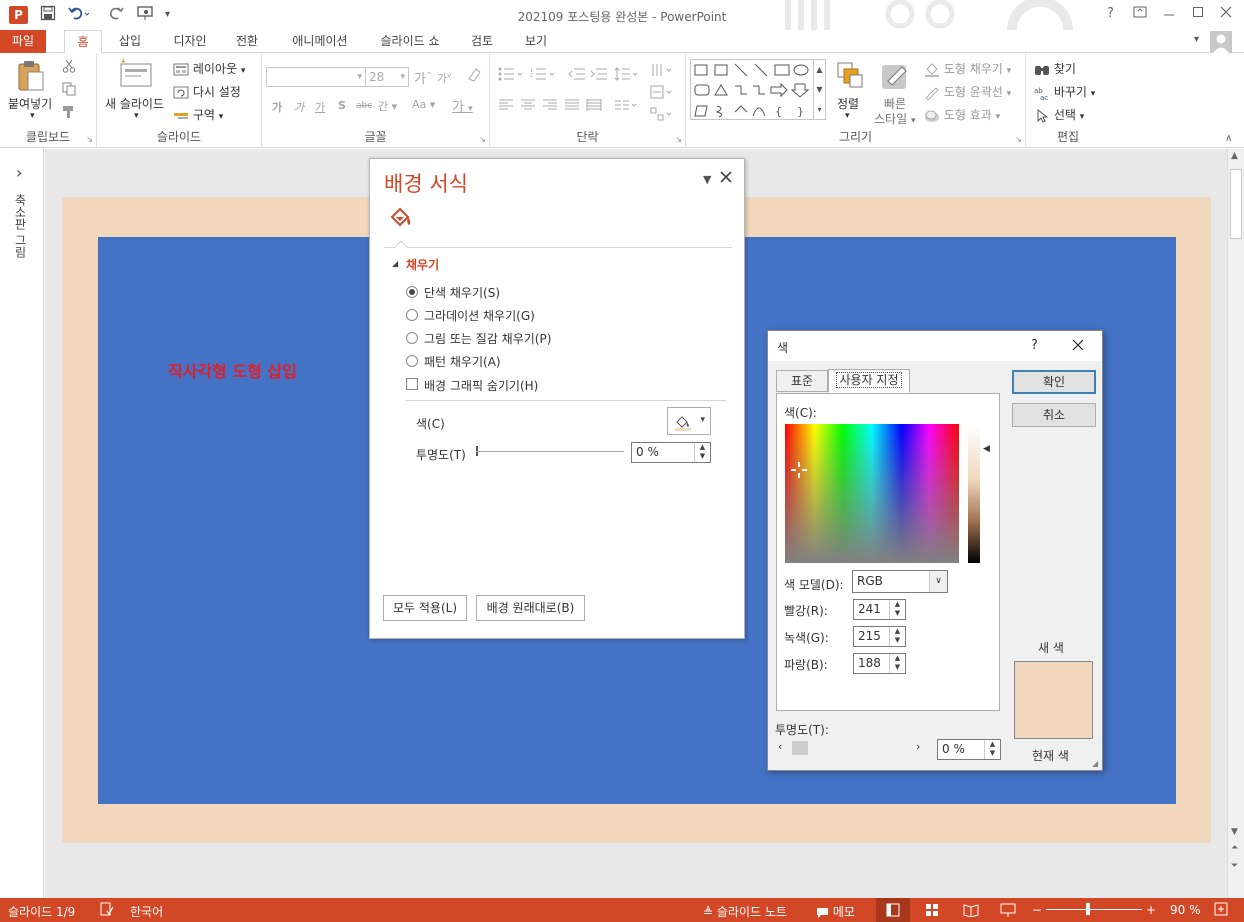 The width and height of the screenshot is (1244, 922). Describe the element at coordinates (412, 361) in the screenshot. I see `radio-pattern-fill` at that location.